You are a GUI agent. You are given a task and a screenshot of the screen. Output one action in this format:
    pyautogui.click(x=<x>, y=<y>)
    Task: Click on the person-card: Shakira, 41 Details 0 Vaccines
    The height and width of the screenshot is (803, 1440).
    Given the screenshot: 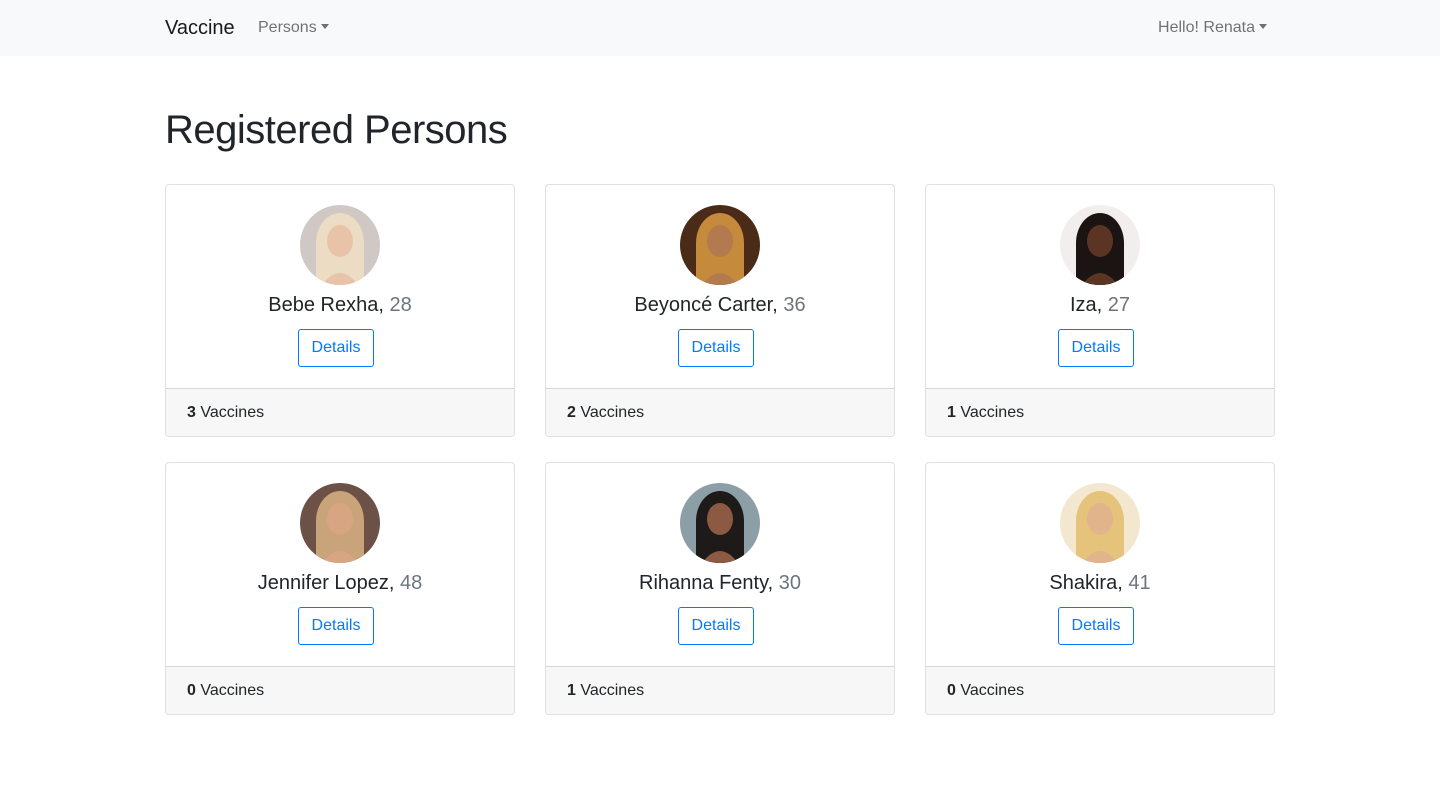 What is the action you would take?
    pyautogui.click(x=1100, y=588)
    